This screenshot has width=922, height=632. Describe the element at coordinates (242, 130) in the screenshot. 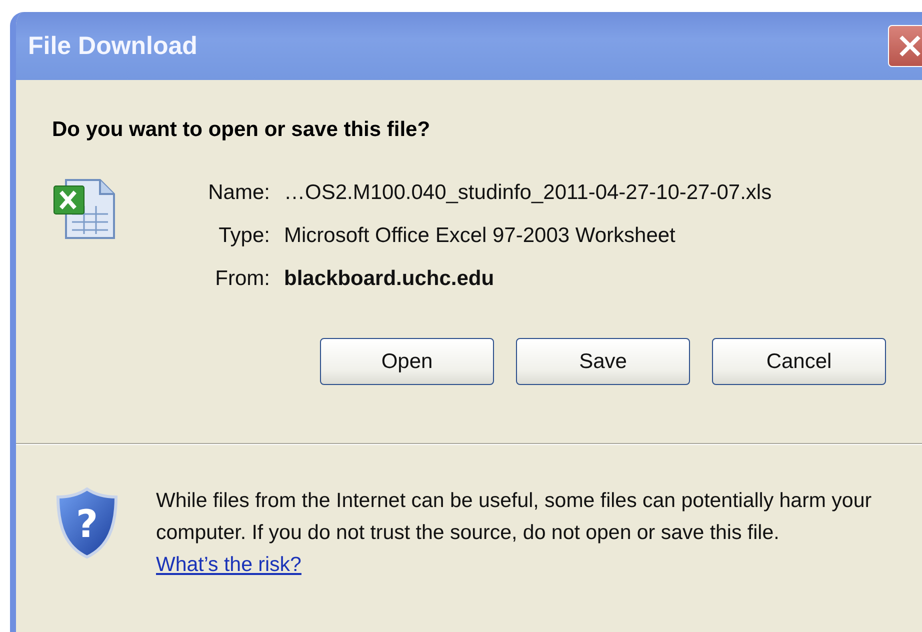

I see `dialog-question: Do you want to open or save this file?` at that location.